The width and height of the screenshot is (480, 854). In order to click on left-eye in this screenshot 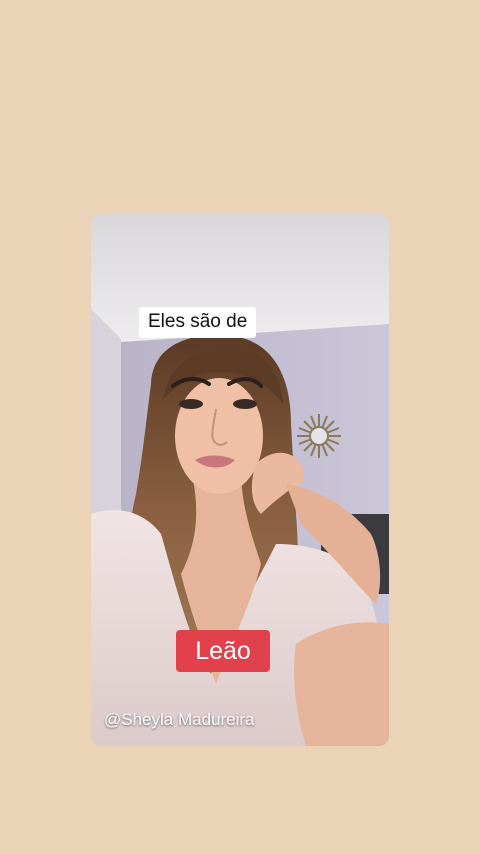, I will do `click(191, 404)`.